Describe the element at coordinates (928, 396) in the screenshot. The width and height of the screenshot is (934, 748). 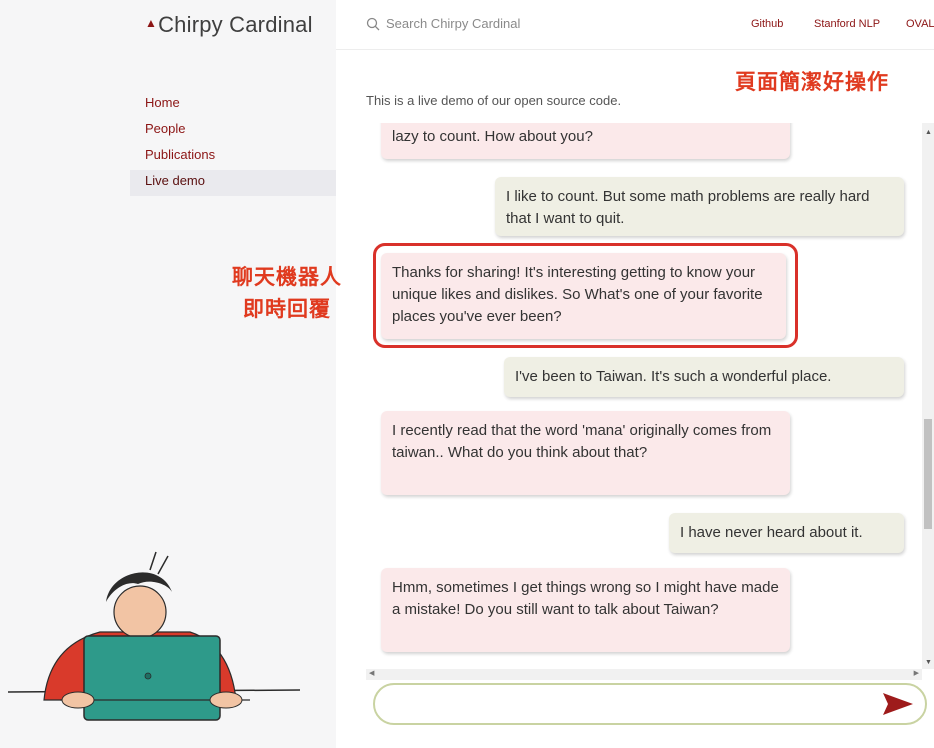
I see `chat-vertical-scrollbar: ▲ ▼` at that location.